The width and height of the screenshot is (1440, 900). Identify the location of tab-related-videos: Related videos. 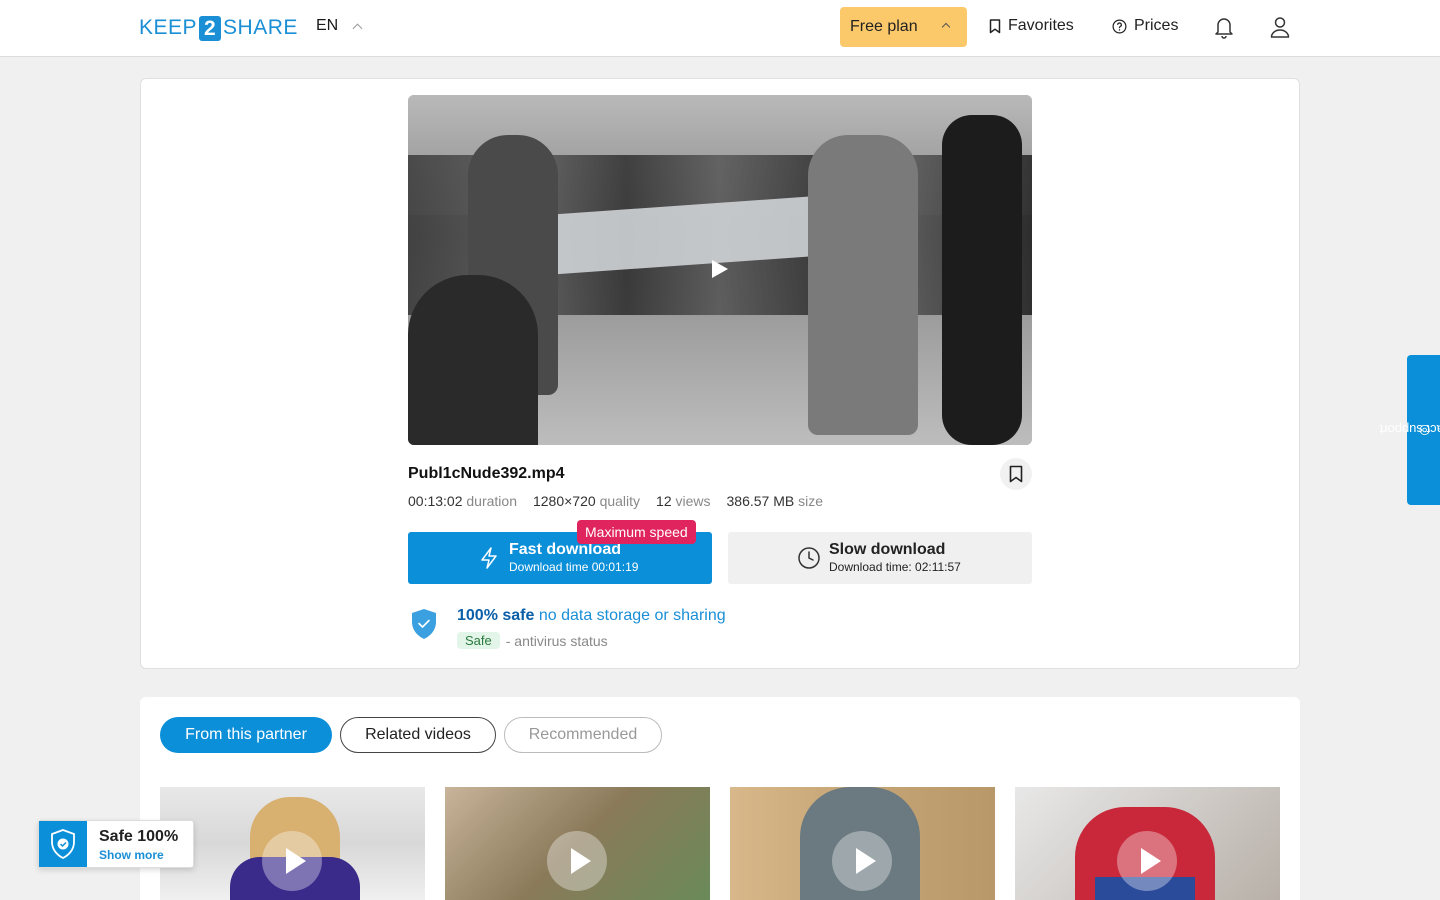
(418, 735).